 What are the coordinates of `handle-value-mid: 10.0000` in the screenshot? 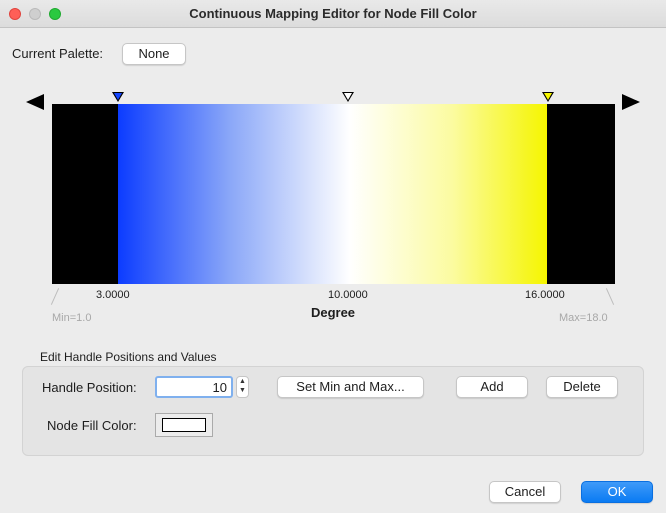 It's located at (348, 295).